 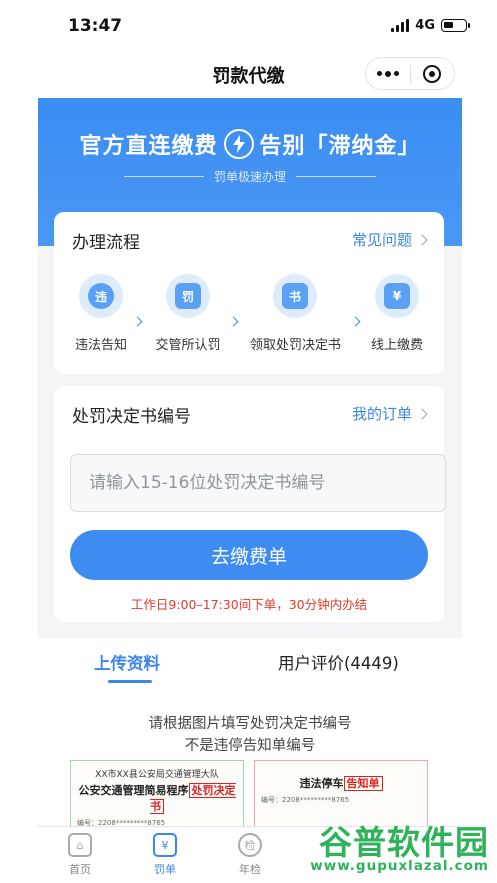 I want to click on miniprogram-capsule, so click(x=410, y=73).